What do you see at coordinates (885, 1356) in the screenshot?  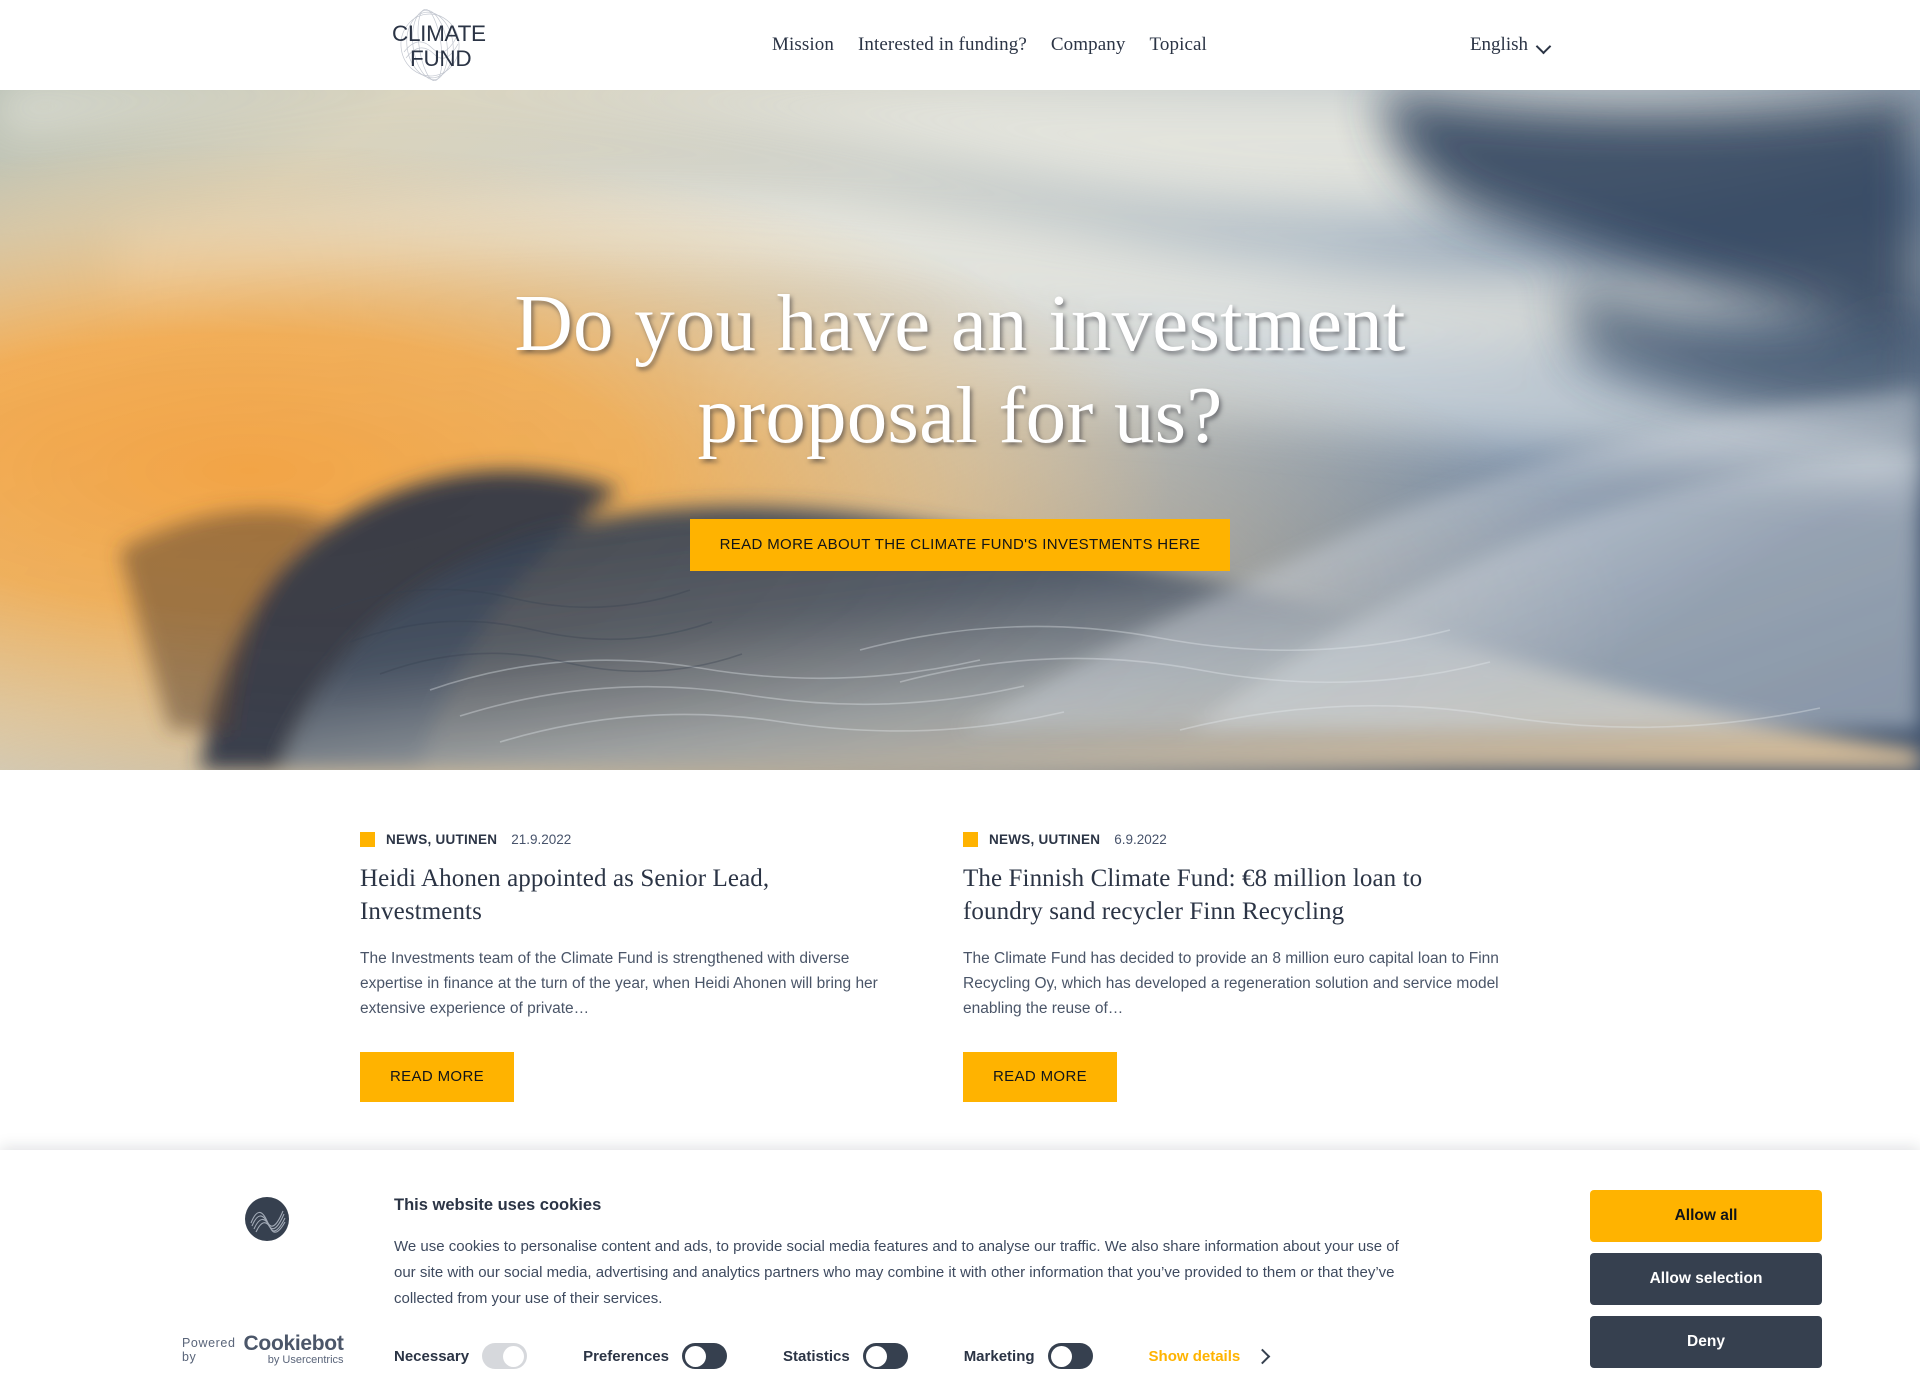 I see `toggle-statistics` at bounding box center [885, 1356].